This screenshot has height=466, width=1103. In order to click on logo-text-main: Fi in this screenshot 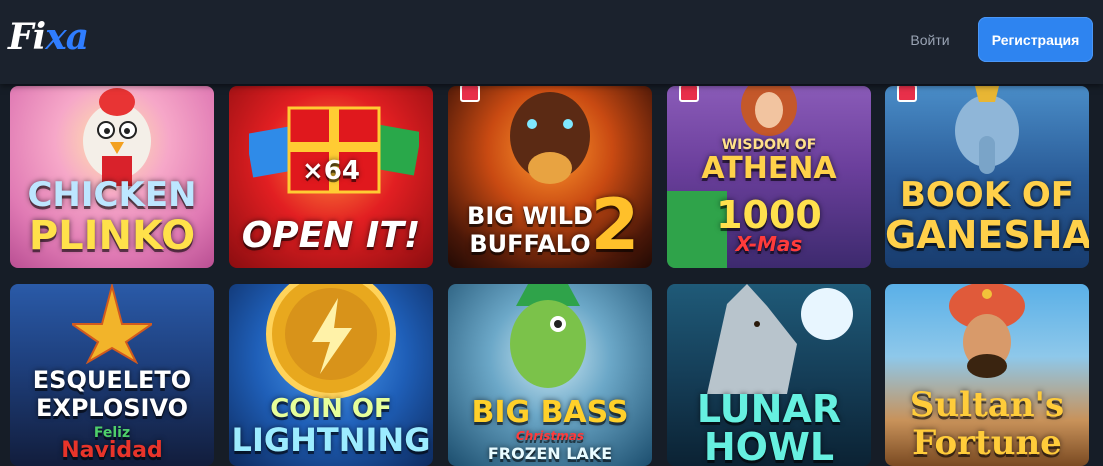, I will do `click(27, 37)`.